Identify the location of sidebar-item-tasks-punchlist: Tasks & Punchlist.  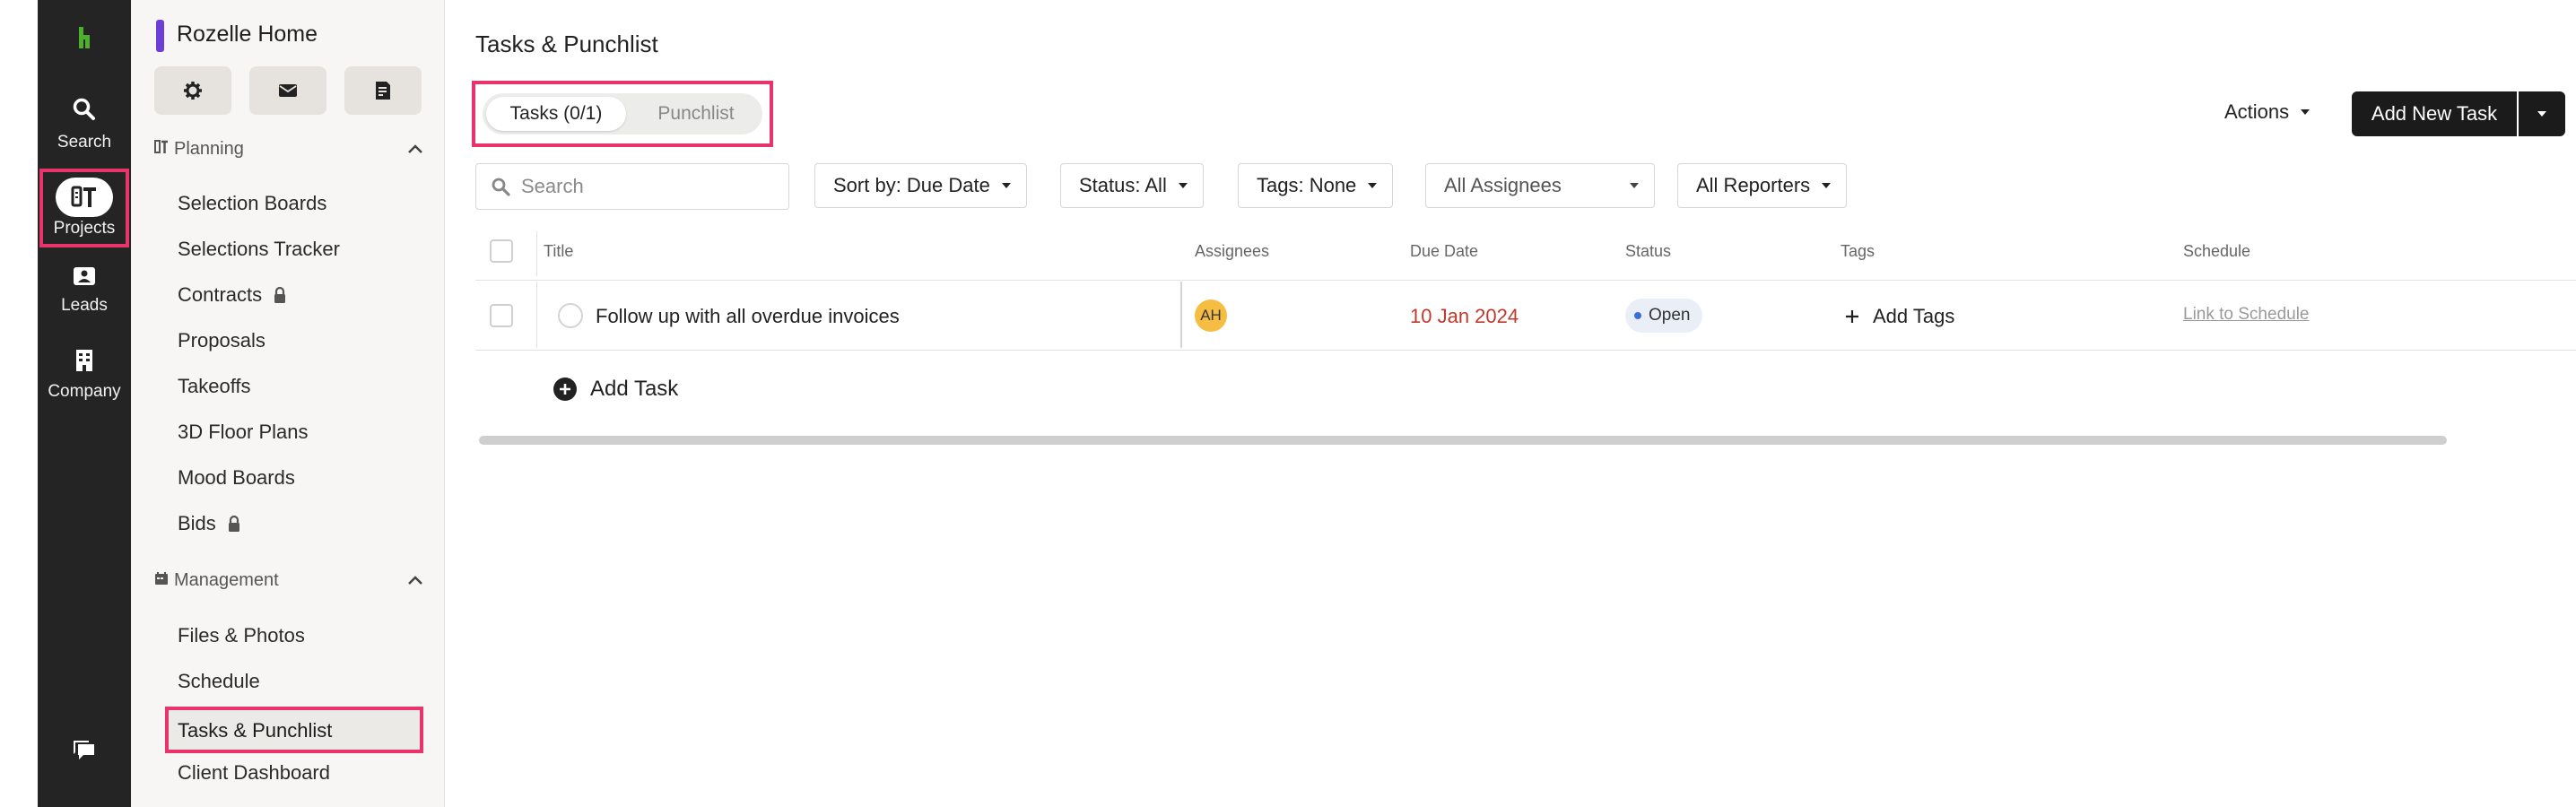
(294, 730).